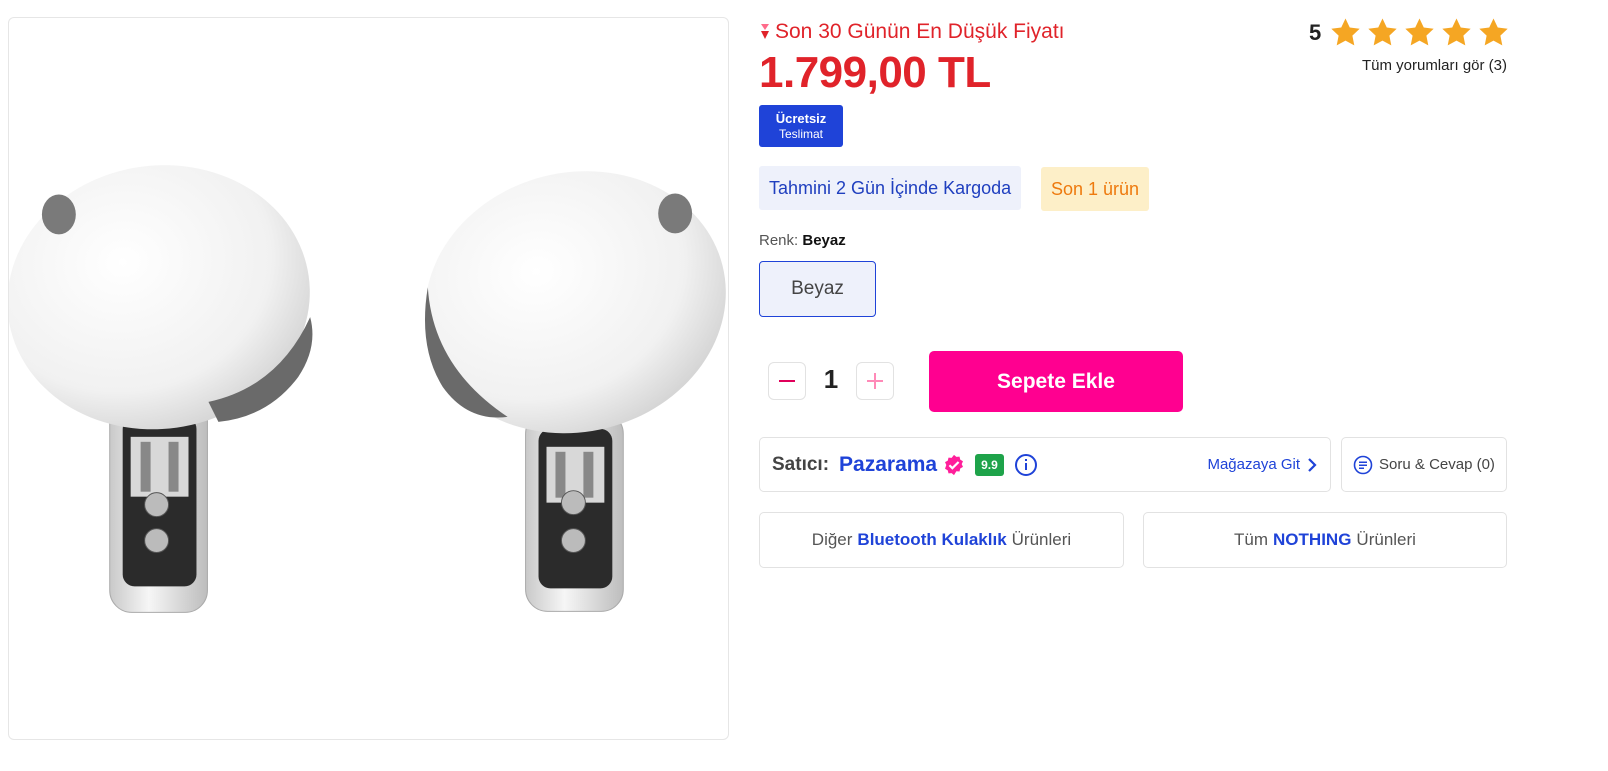  I want to click on stock-badge: Son 1 ürün, so click(1095, 189).